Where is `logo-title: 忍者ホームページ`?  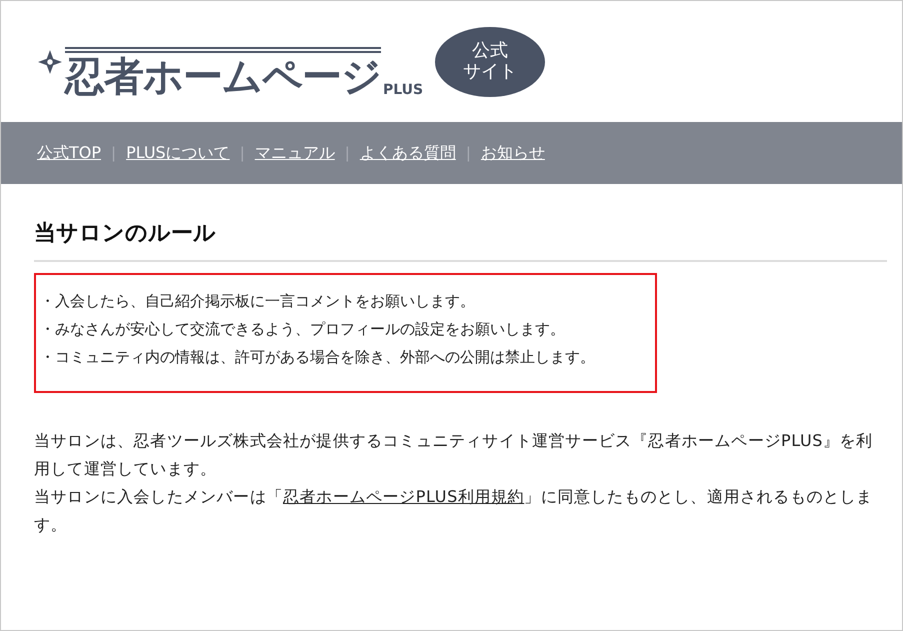
logo-title: 忍者ホームページ is located at coordinates (223, 71).